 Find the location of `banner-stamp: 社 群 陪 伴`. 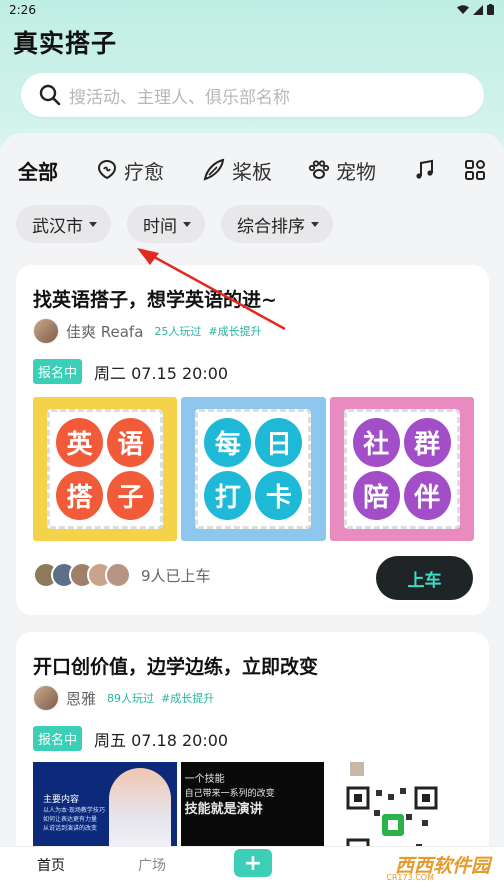

banner-stamp: 社 群 陪 伴 is located at coordinates (401, 469).